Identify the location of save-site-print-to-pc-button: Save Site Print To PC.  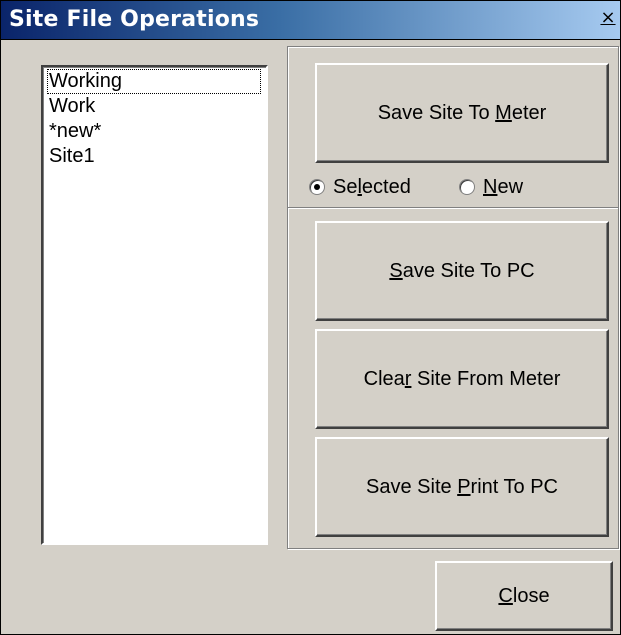
(462, 487).